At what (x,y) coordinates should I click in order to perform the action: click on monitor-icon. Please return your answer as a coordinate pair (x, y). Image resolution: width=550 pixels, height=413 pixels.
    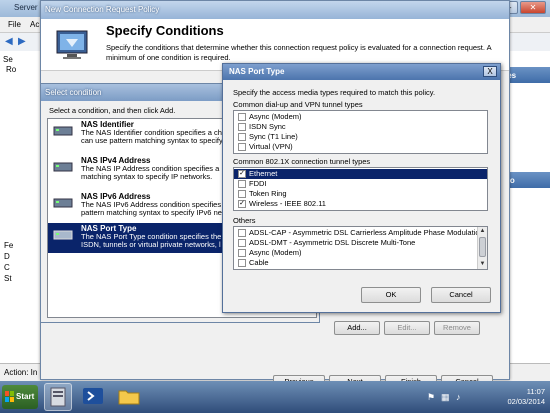
    Looking at the image, I should click on (72, 44).